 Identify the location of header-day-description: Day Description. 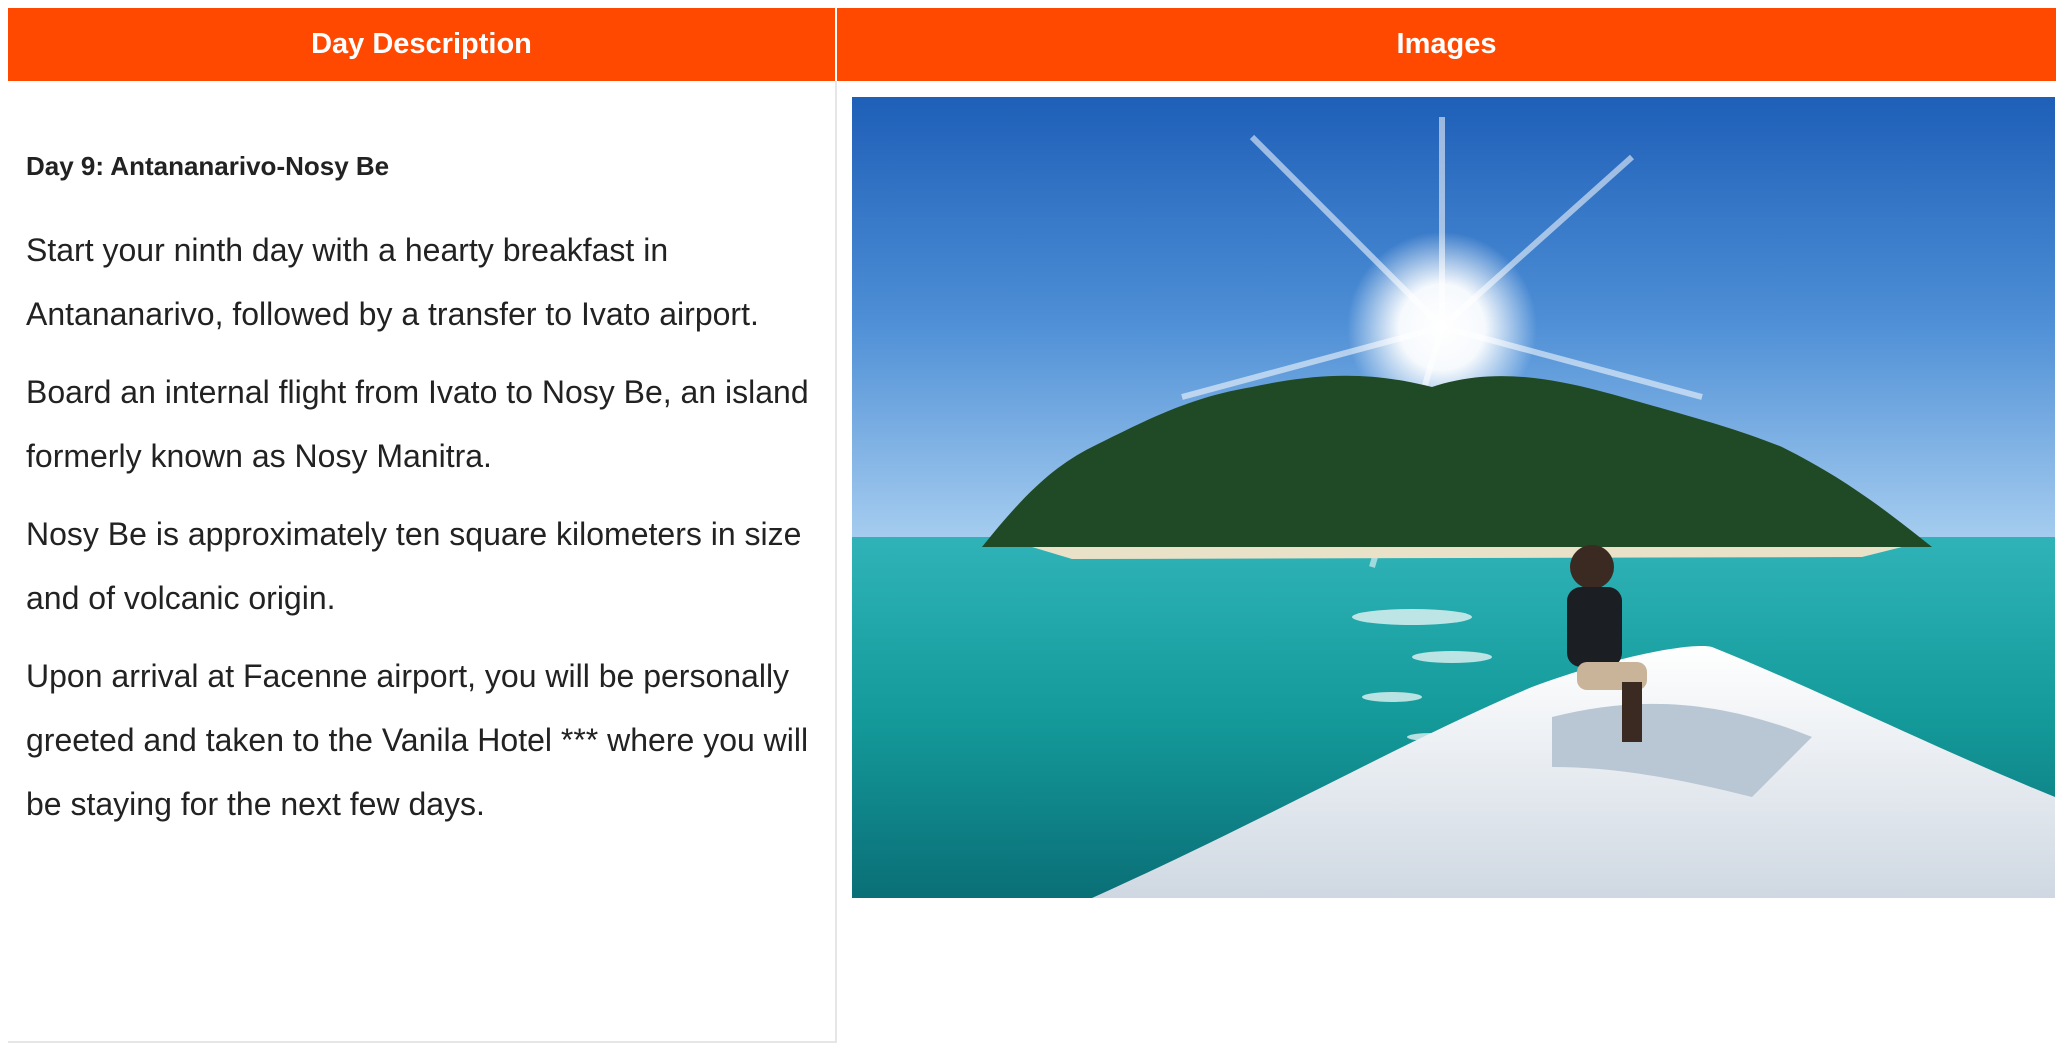
(422, 44).